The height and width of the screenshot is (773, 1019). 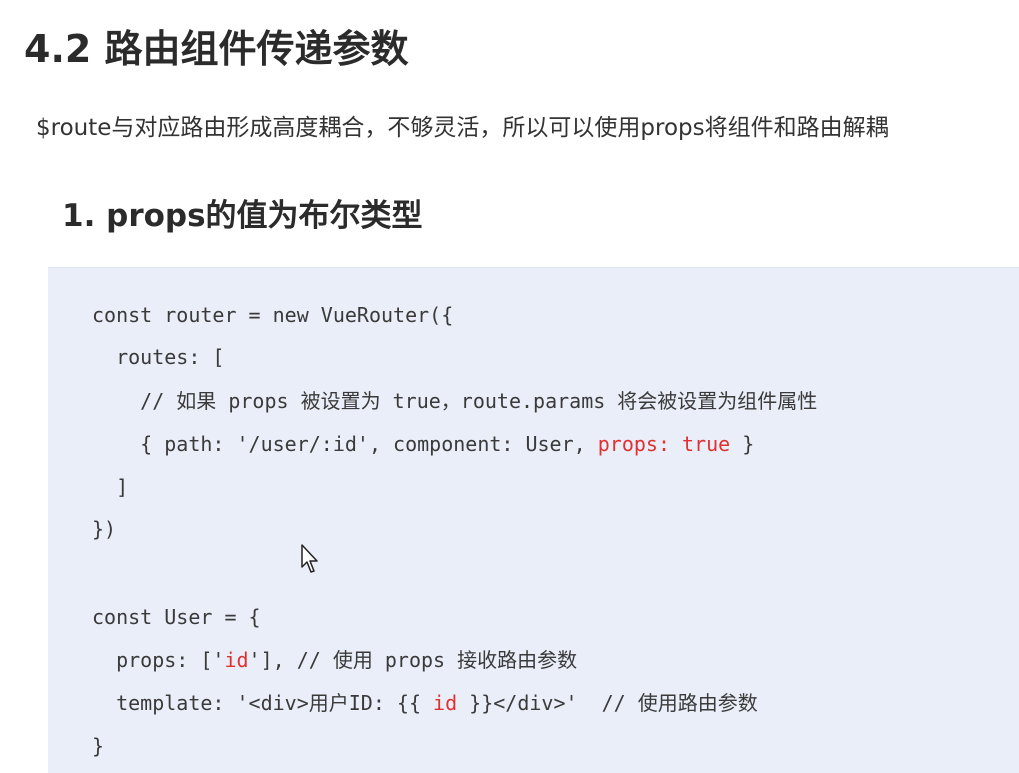 What do you see at coordinates (345, 444) in the screenshot?
I see `code-text: { path: '/user/:id', component: User,` at bounding box center [345, 444].